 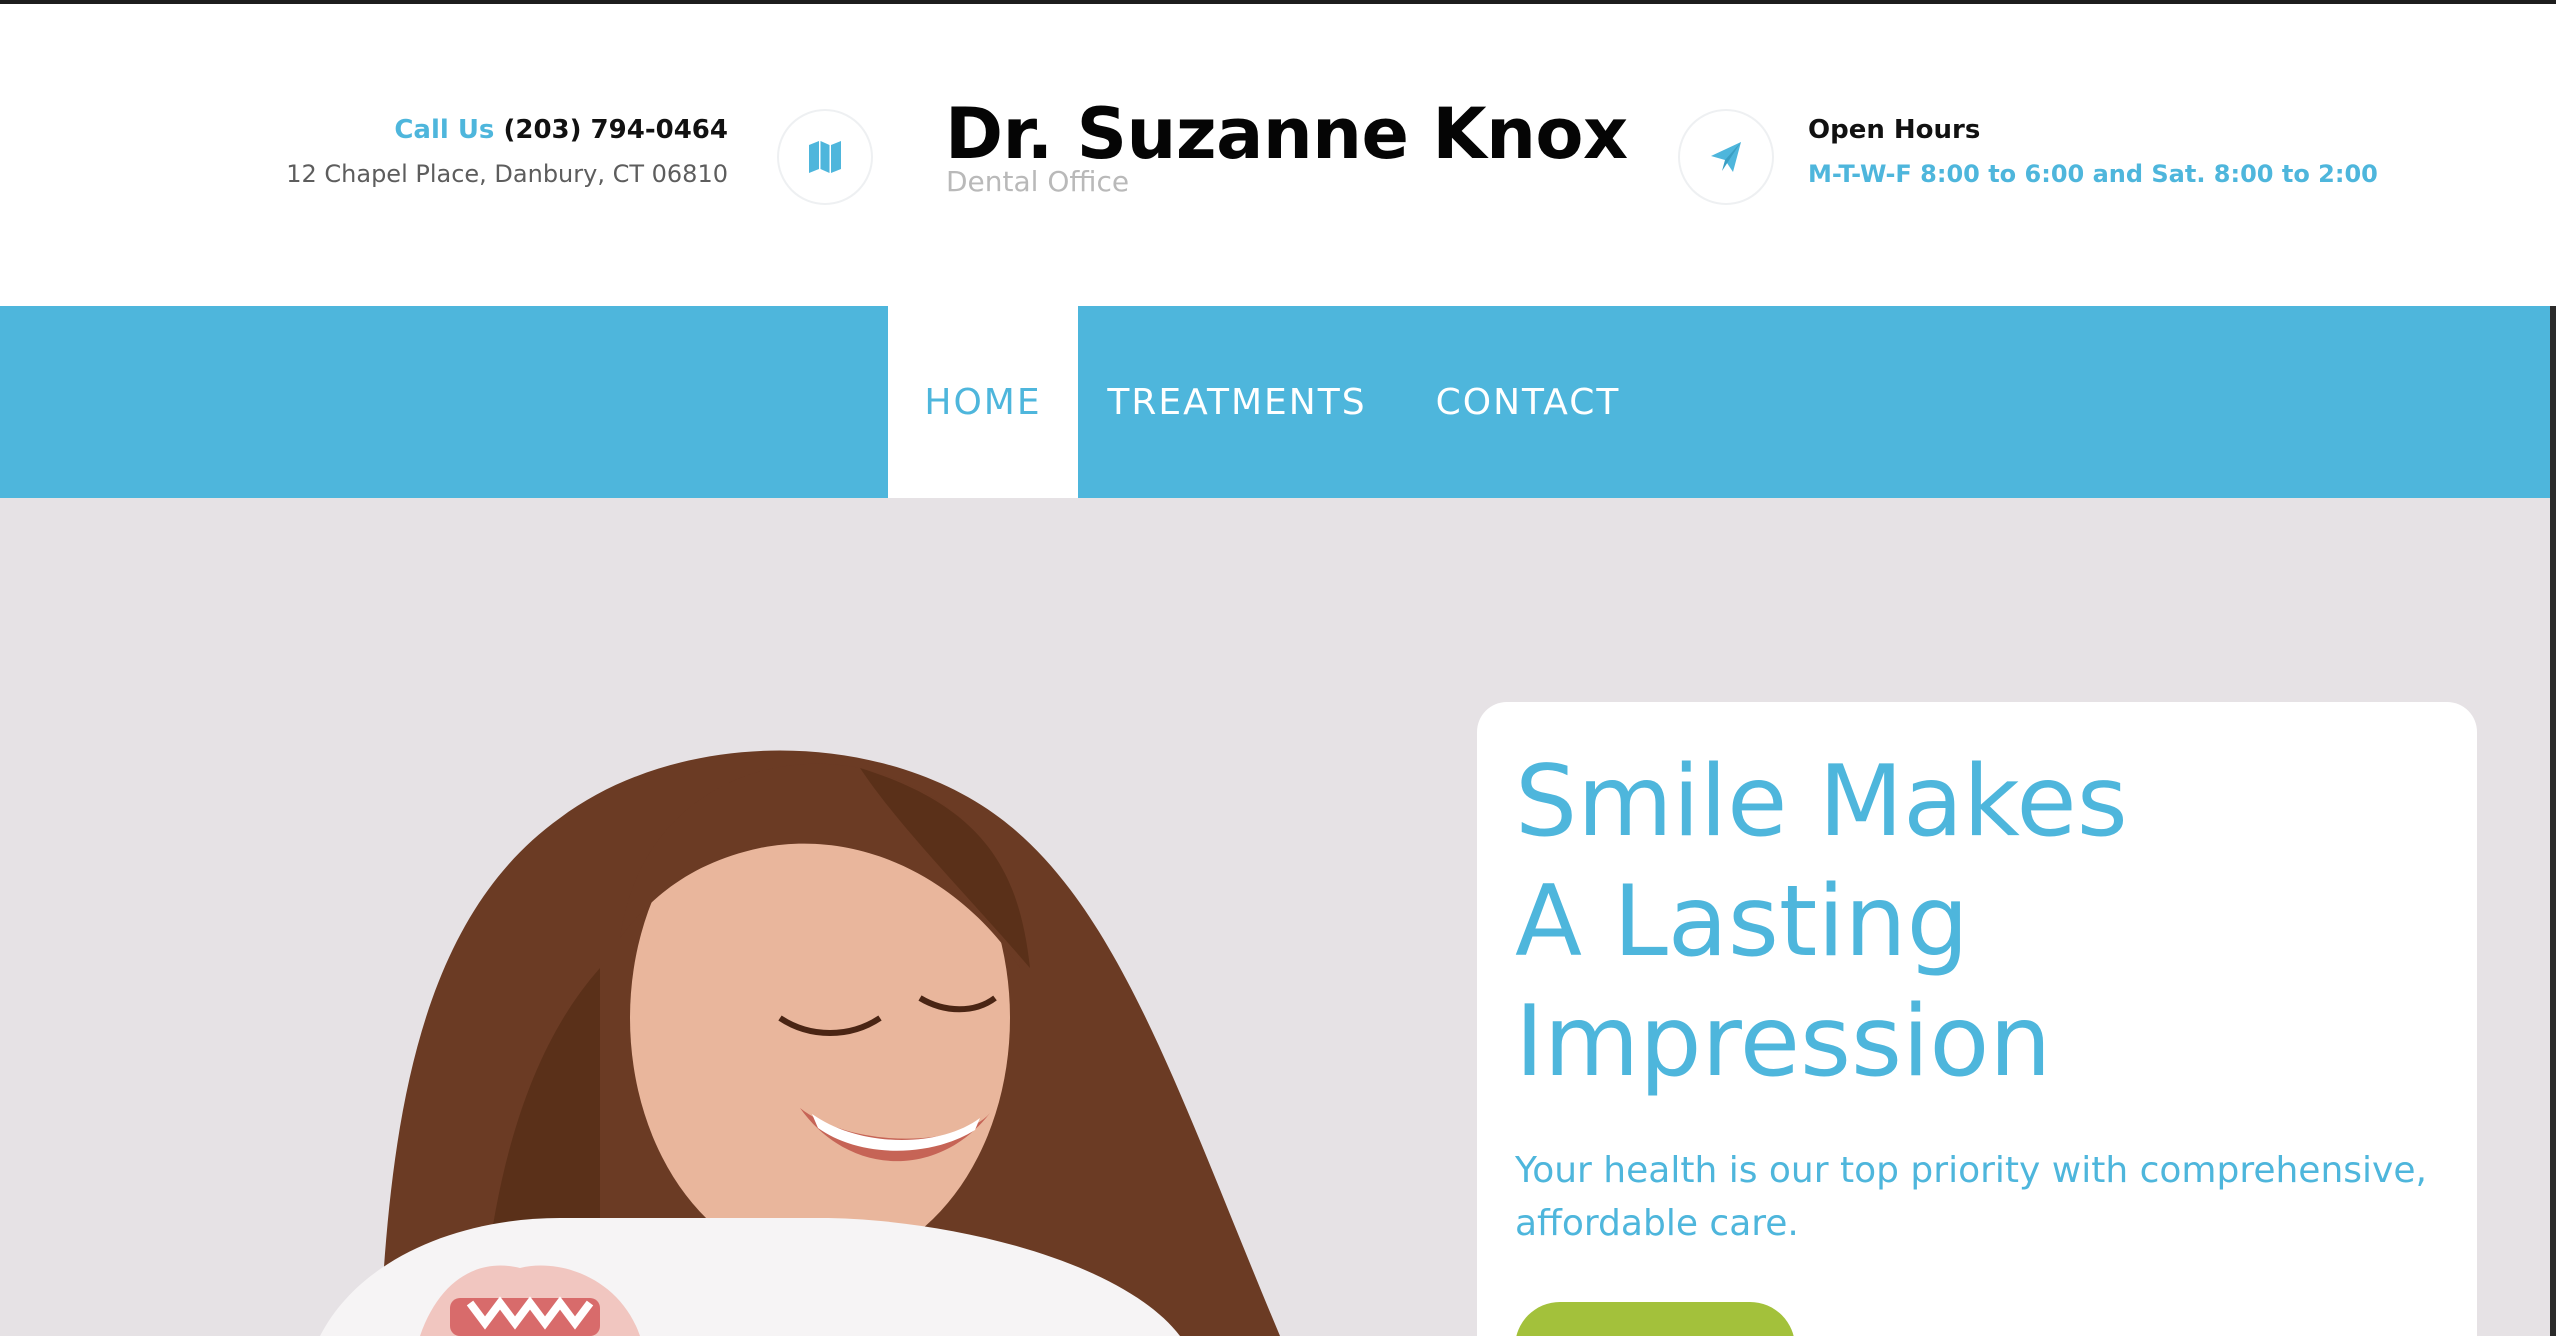 What do you see at coordinates (507, 174) in the screenshot?
I see `address: 12 Chapel Place, Danbury, CT 06810` at bounding box center [507, 174].